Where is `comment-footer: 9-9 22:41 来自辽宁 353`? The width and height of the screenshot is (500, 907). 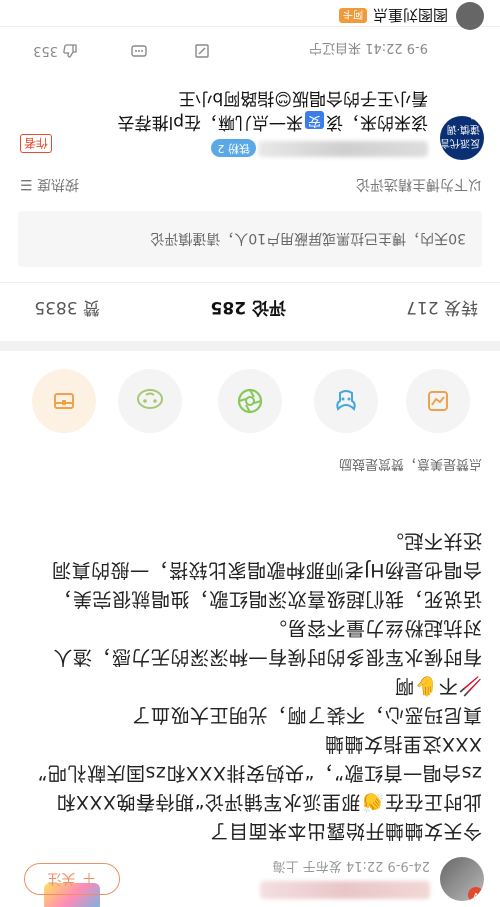
comment-footer: 9-9 22:41 来自辽宁 353 is located at coordinates (222, 47).